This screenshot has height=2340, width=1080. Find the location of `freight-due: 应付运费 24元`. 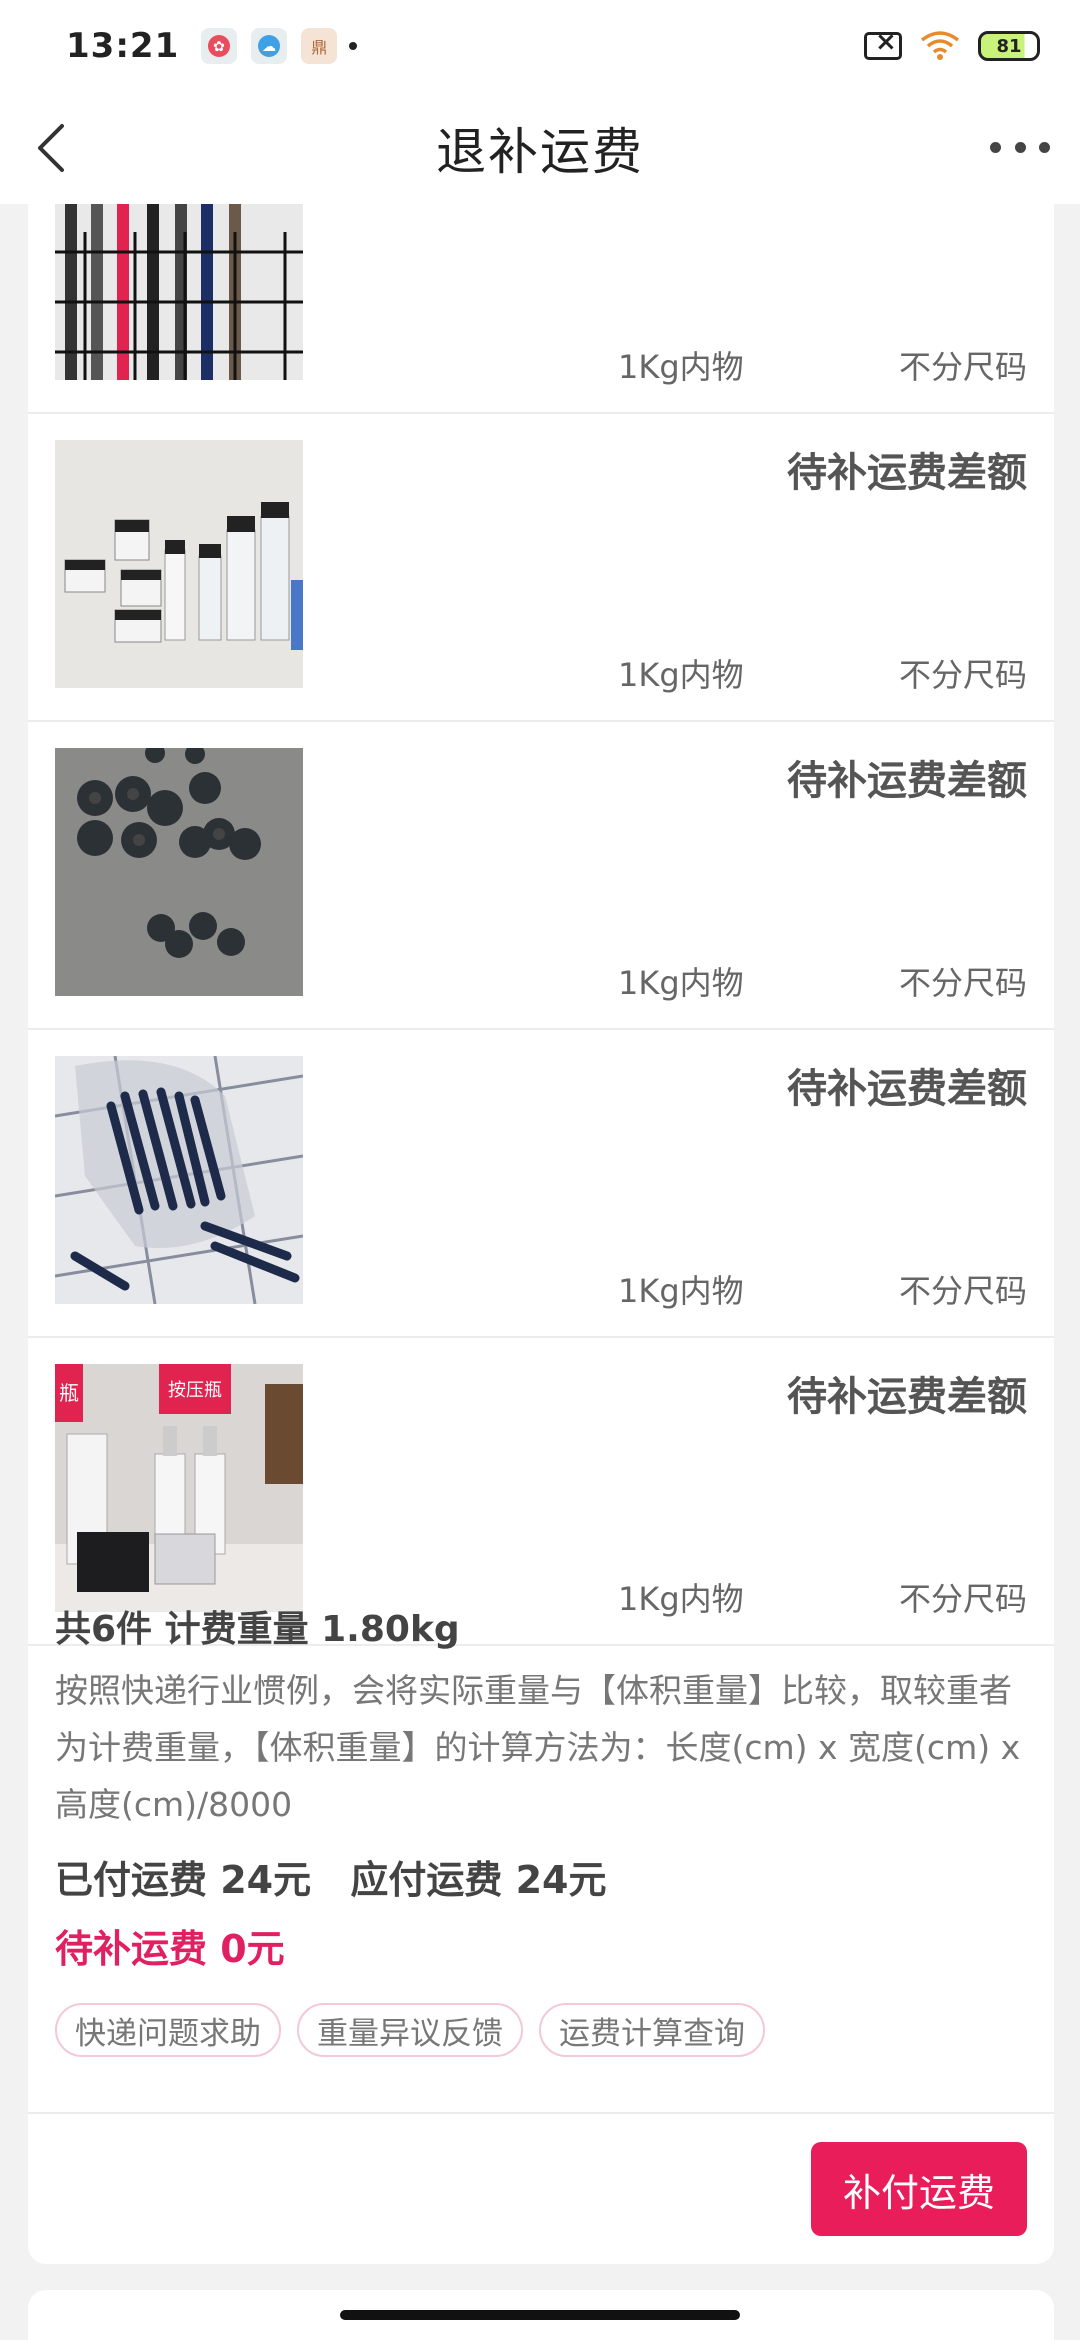

freight-due: 应付运费 24元 is located at coordinates (478, 1880).